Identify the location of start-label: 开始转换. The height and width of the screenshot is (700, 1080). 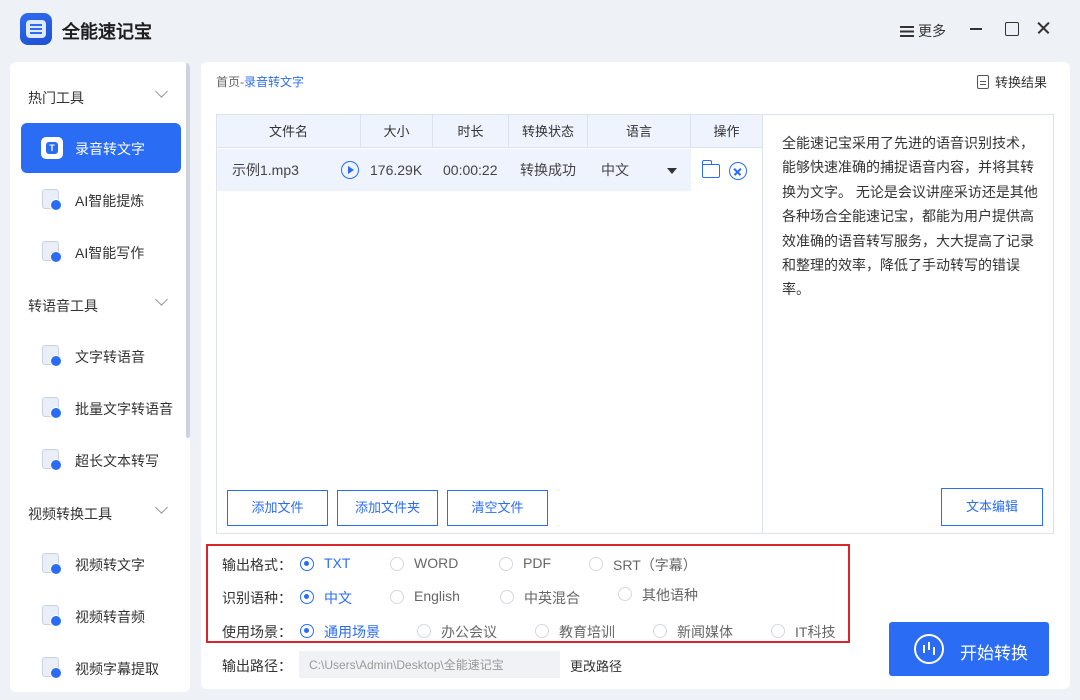
(994, 653).